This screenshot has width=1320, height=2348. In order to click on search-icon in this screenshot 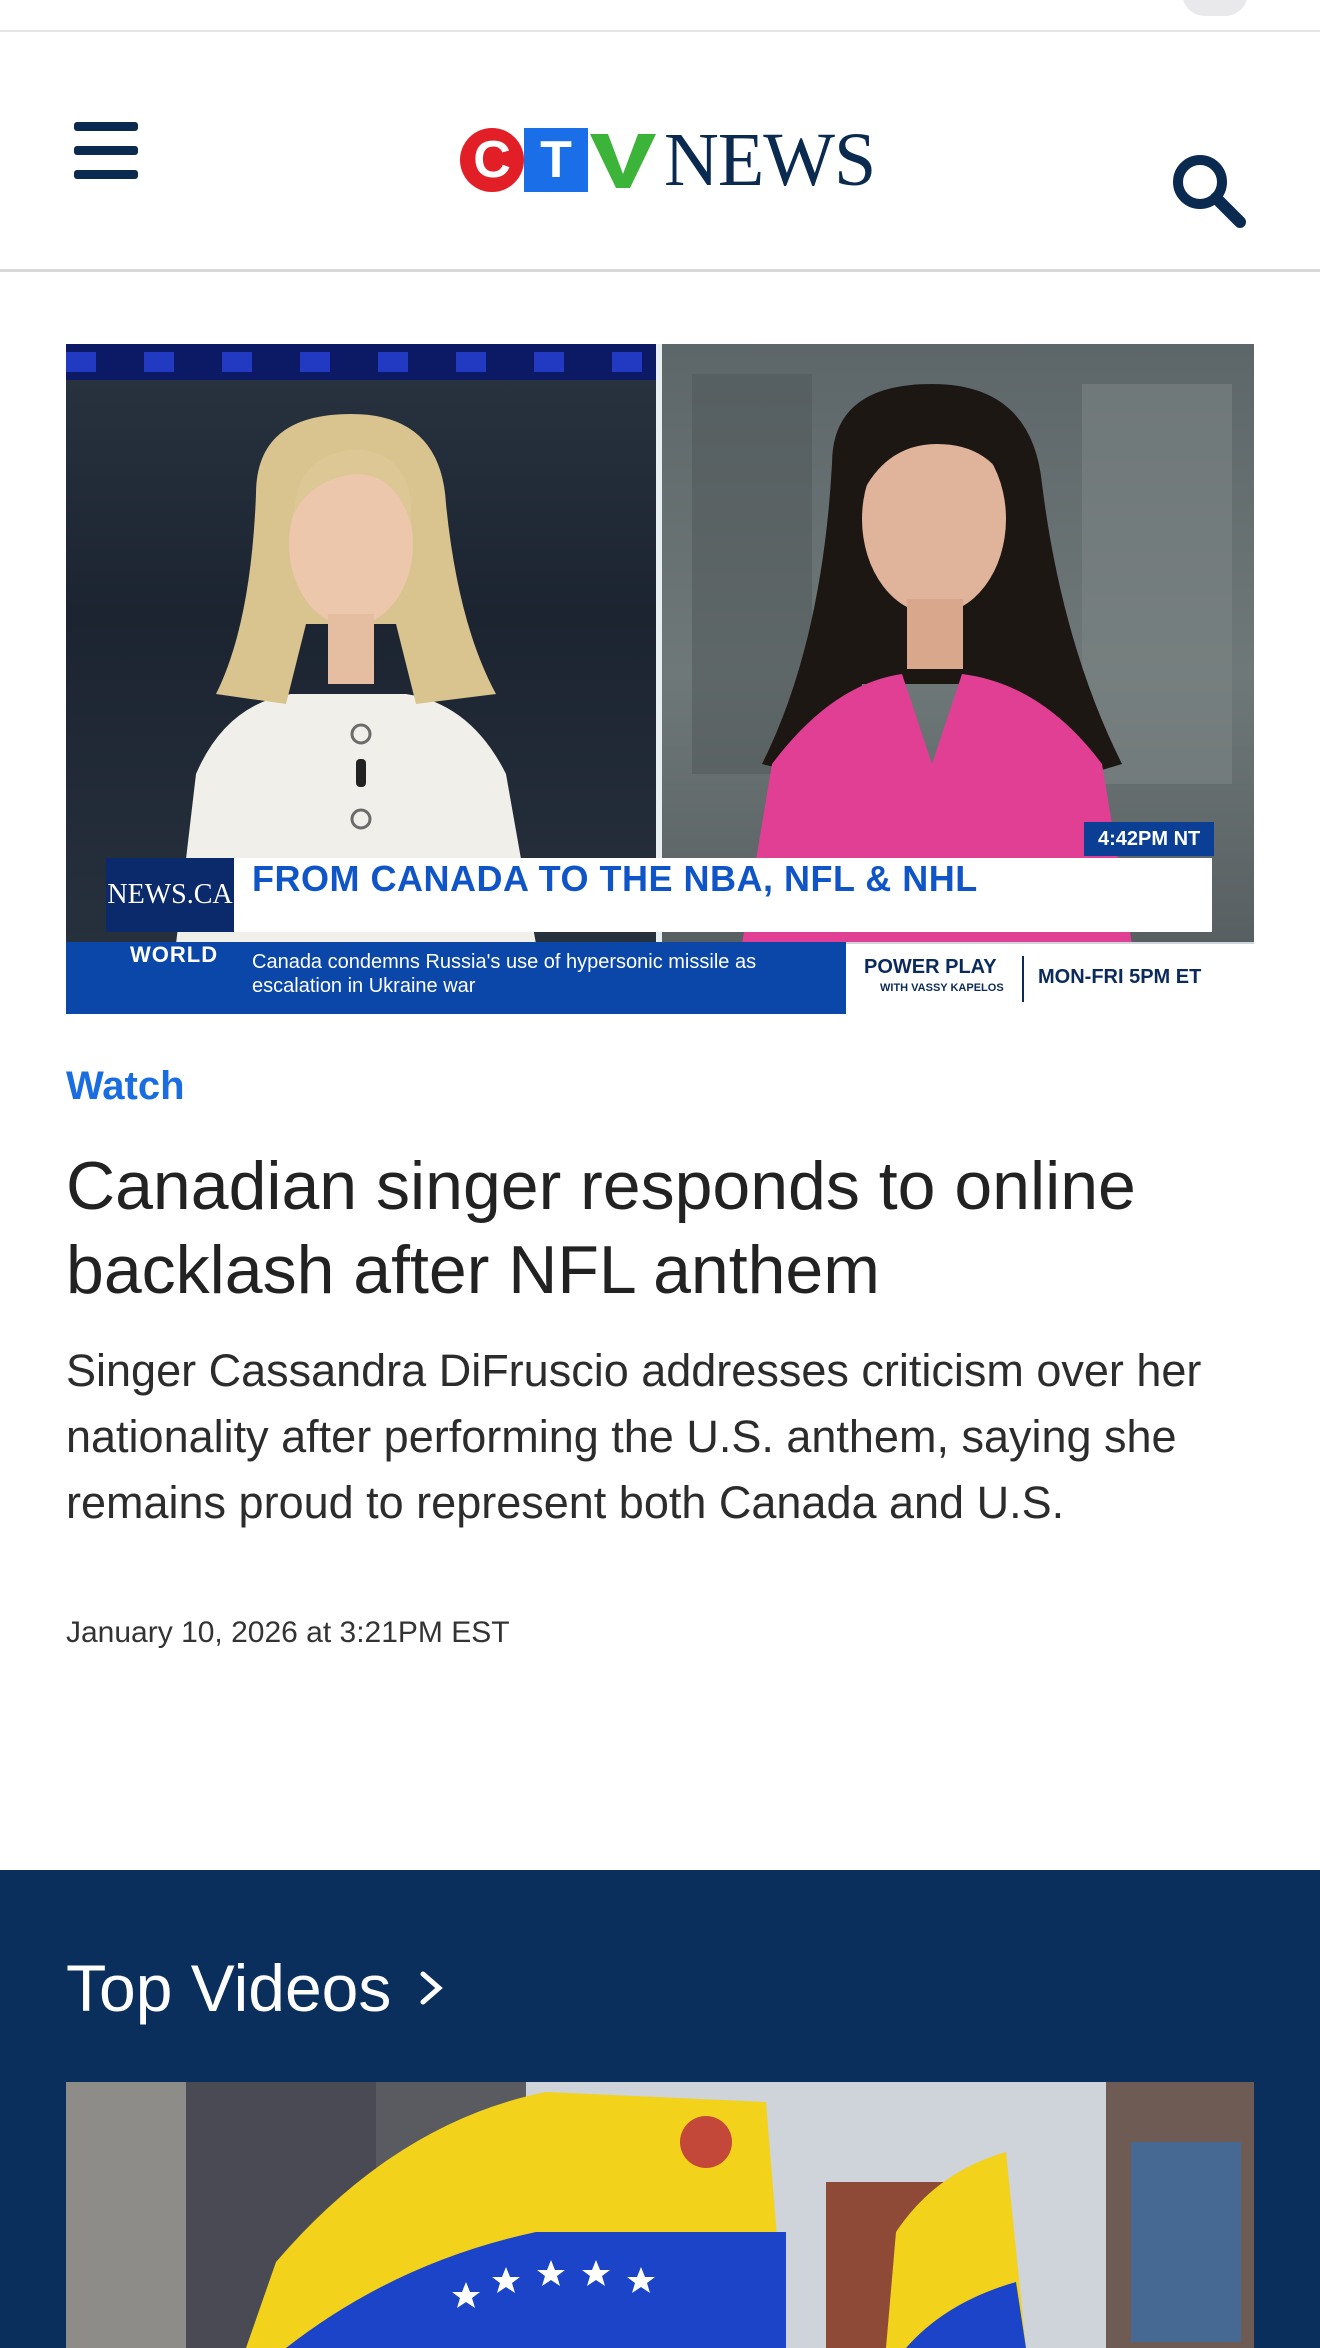, I will do `click(1209, 191)`.